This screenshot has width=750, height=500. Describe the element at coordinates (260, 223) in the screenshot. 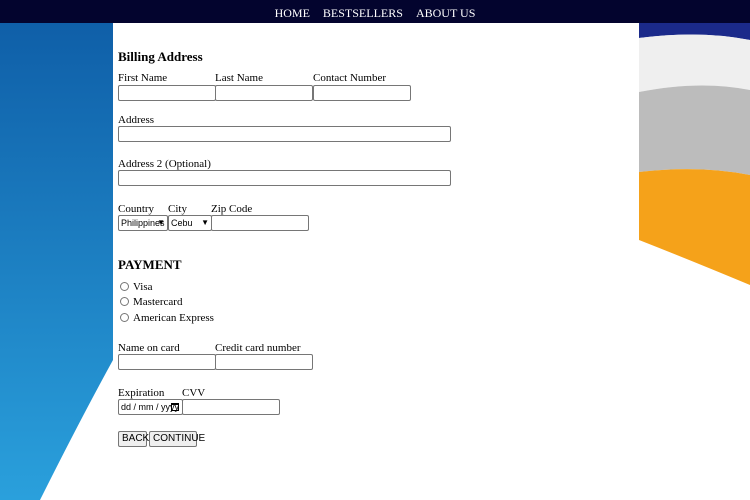

I see `zip-code-field` at that location.